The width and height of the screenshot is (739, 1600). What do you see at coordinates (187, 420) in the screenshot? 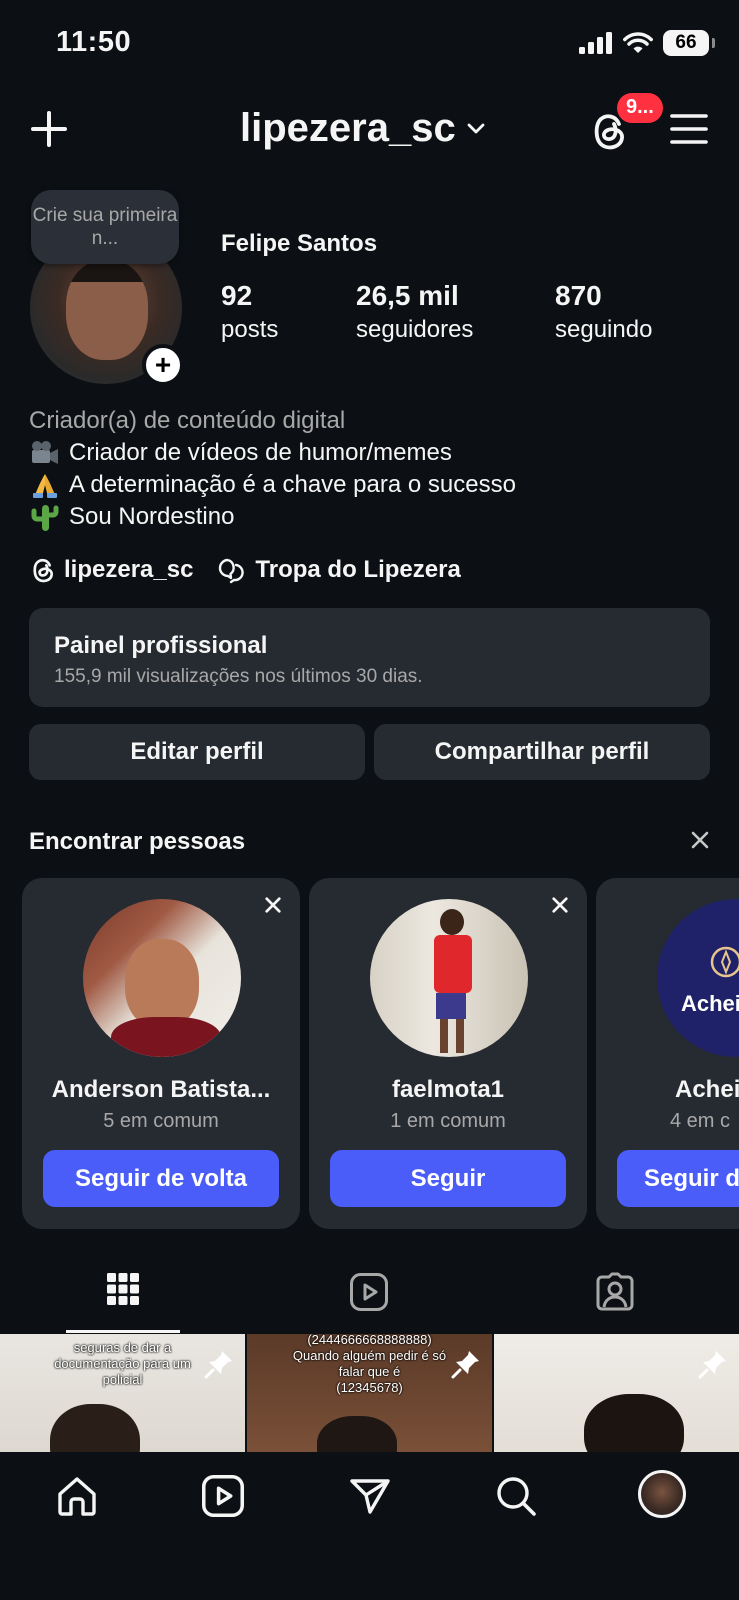
I see `category-label: Criador(a) de conteúdo digital` at bounding box center [187, 420].